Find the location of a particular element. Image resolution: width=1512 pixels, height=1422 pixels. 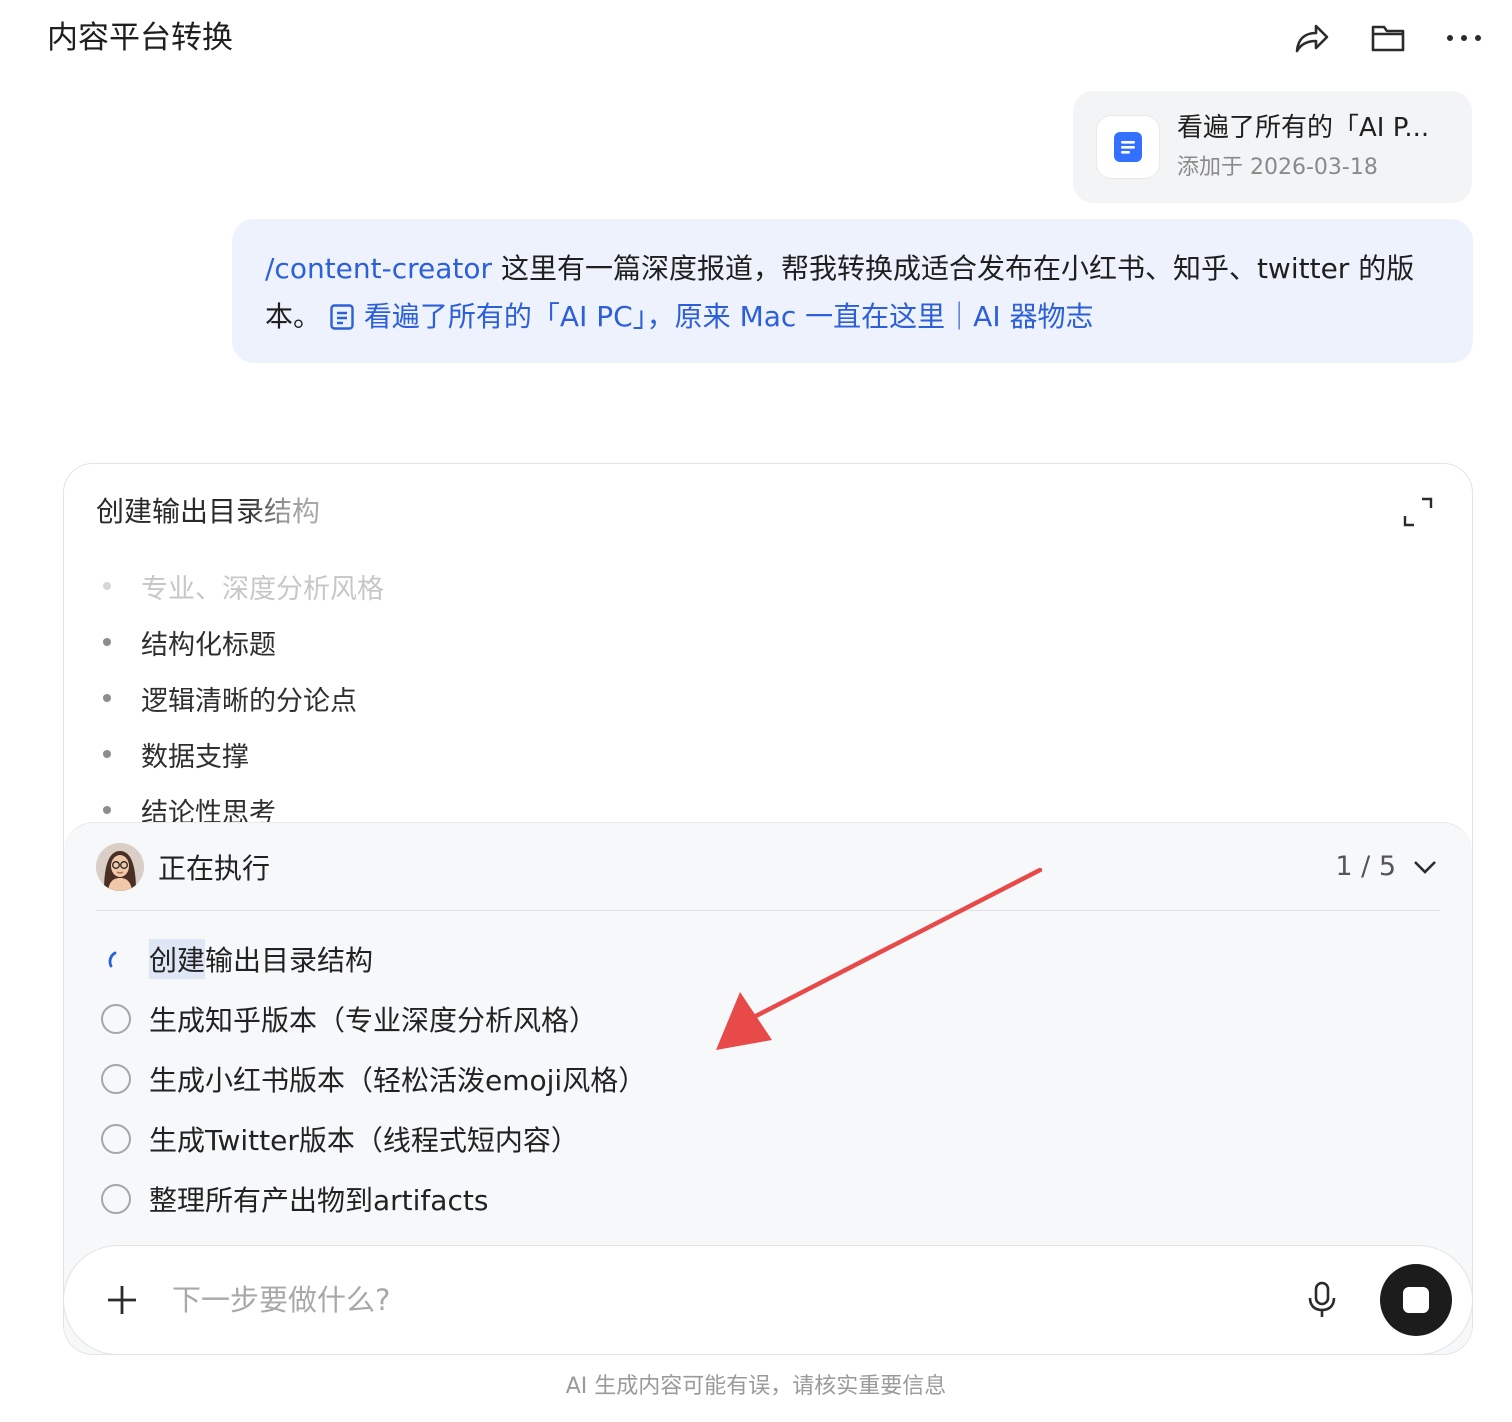

microphone-button is located at coordinates (1322, 1300).